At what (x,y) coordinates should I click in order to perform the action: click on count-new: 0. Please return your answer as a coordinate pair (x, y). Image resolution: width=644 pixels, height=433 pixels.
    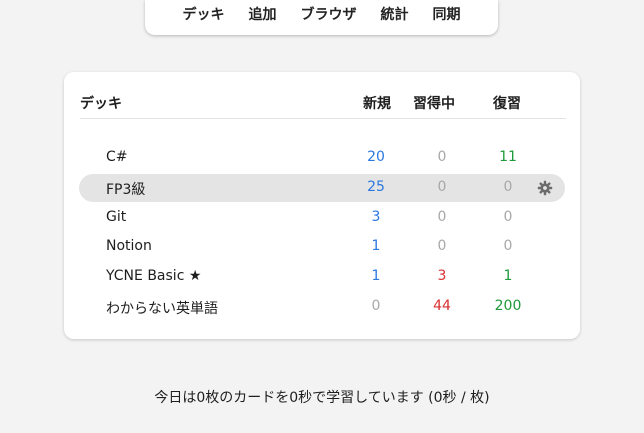
    Looking at the image, I should click on (376, 306).